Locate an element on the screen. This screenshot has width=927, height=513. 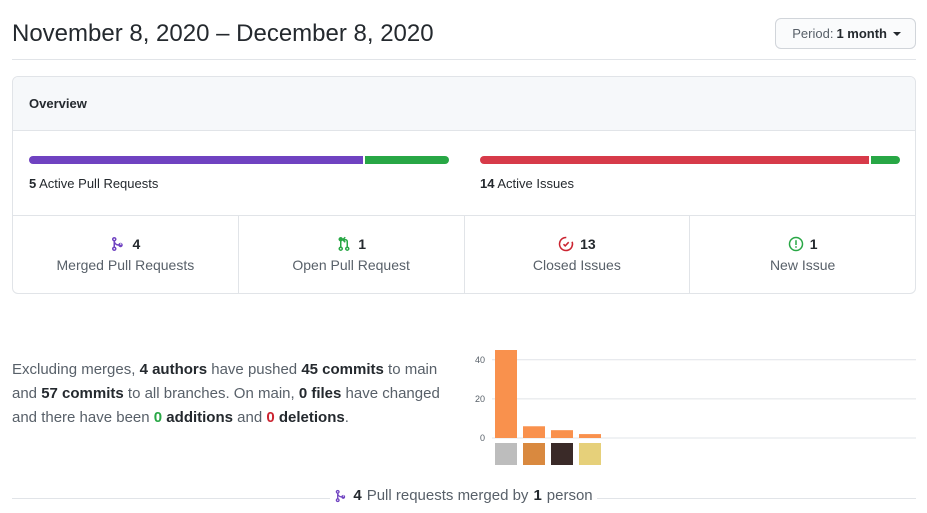
caret-down-icon is located at coordinates (897, 33).